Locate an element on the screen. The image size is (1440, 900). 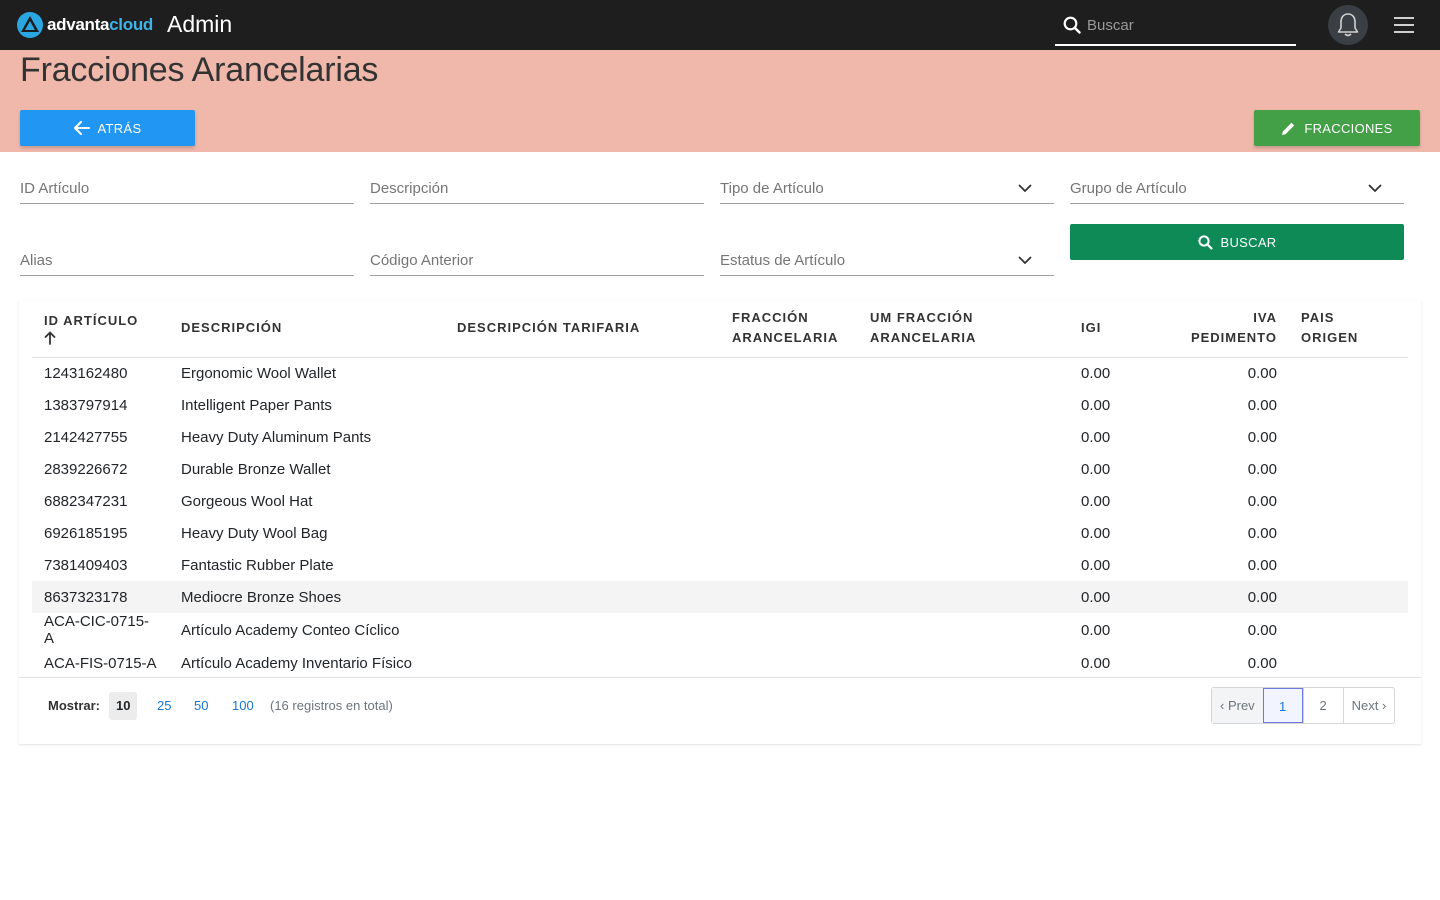
pagination: ‹ Prev 1 2 Next › is located at coordinates (1303, 705).